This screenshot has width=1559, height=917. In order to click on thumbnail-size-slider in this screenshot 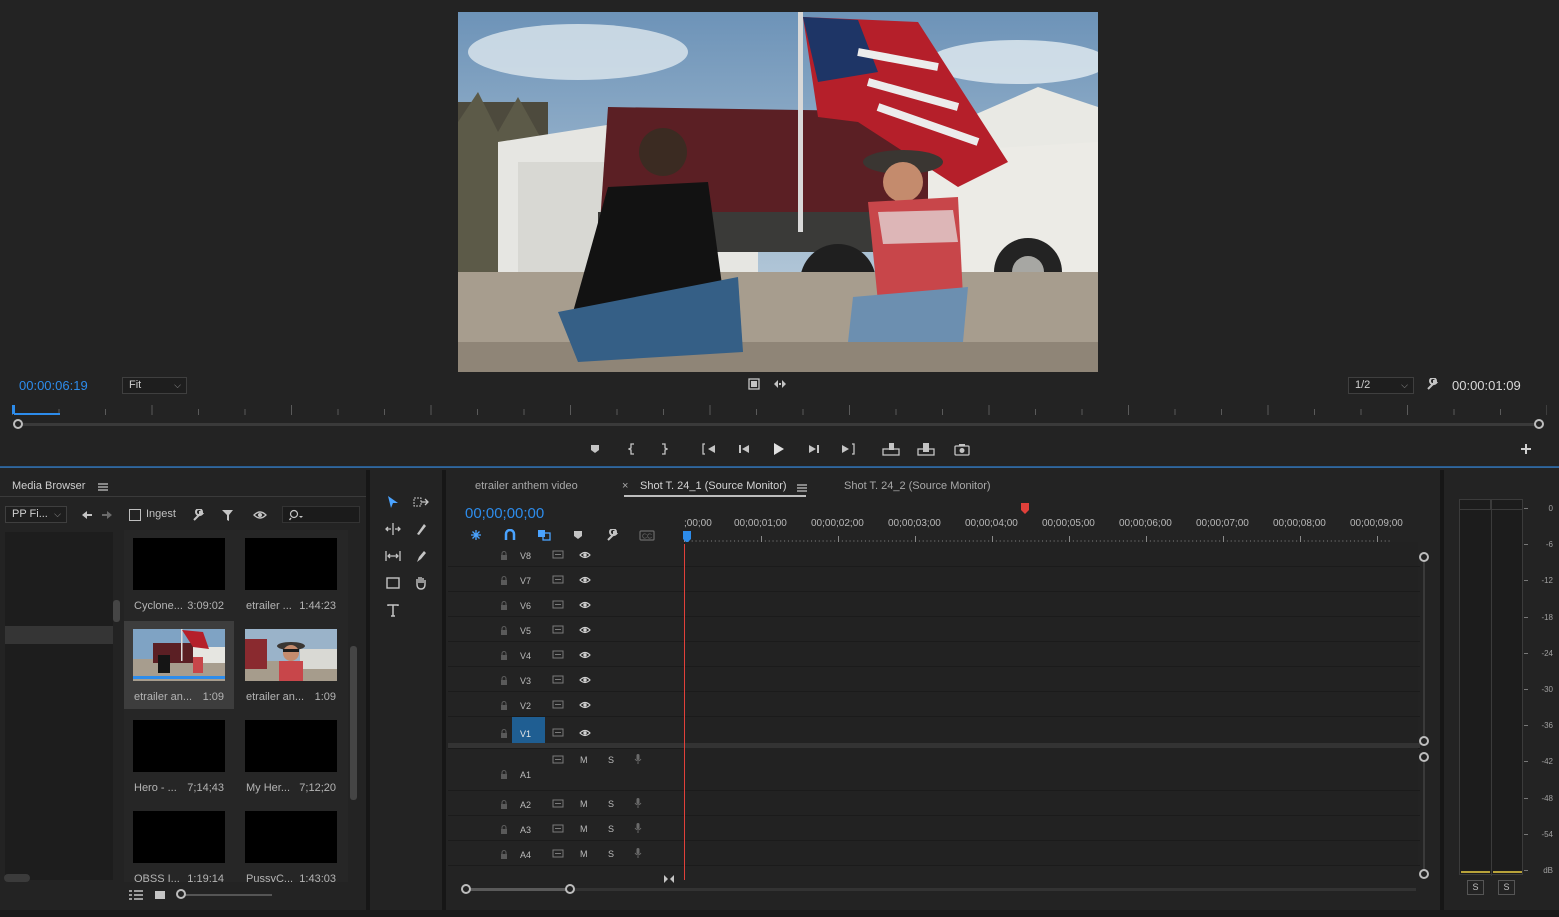, I will do `click(227, 895)`.